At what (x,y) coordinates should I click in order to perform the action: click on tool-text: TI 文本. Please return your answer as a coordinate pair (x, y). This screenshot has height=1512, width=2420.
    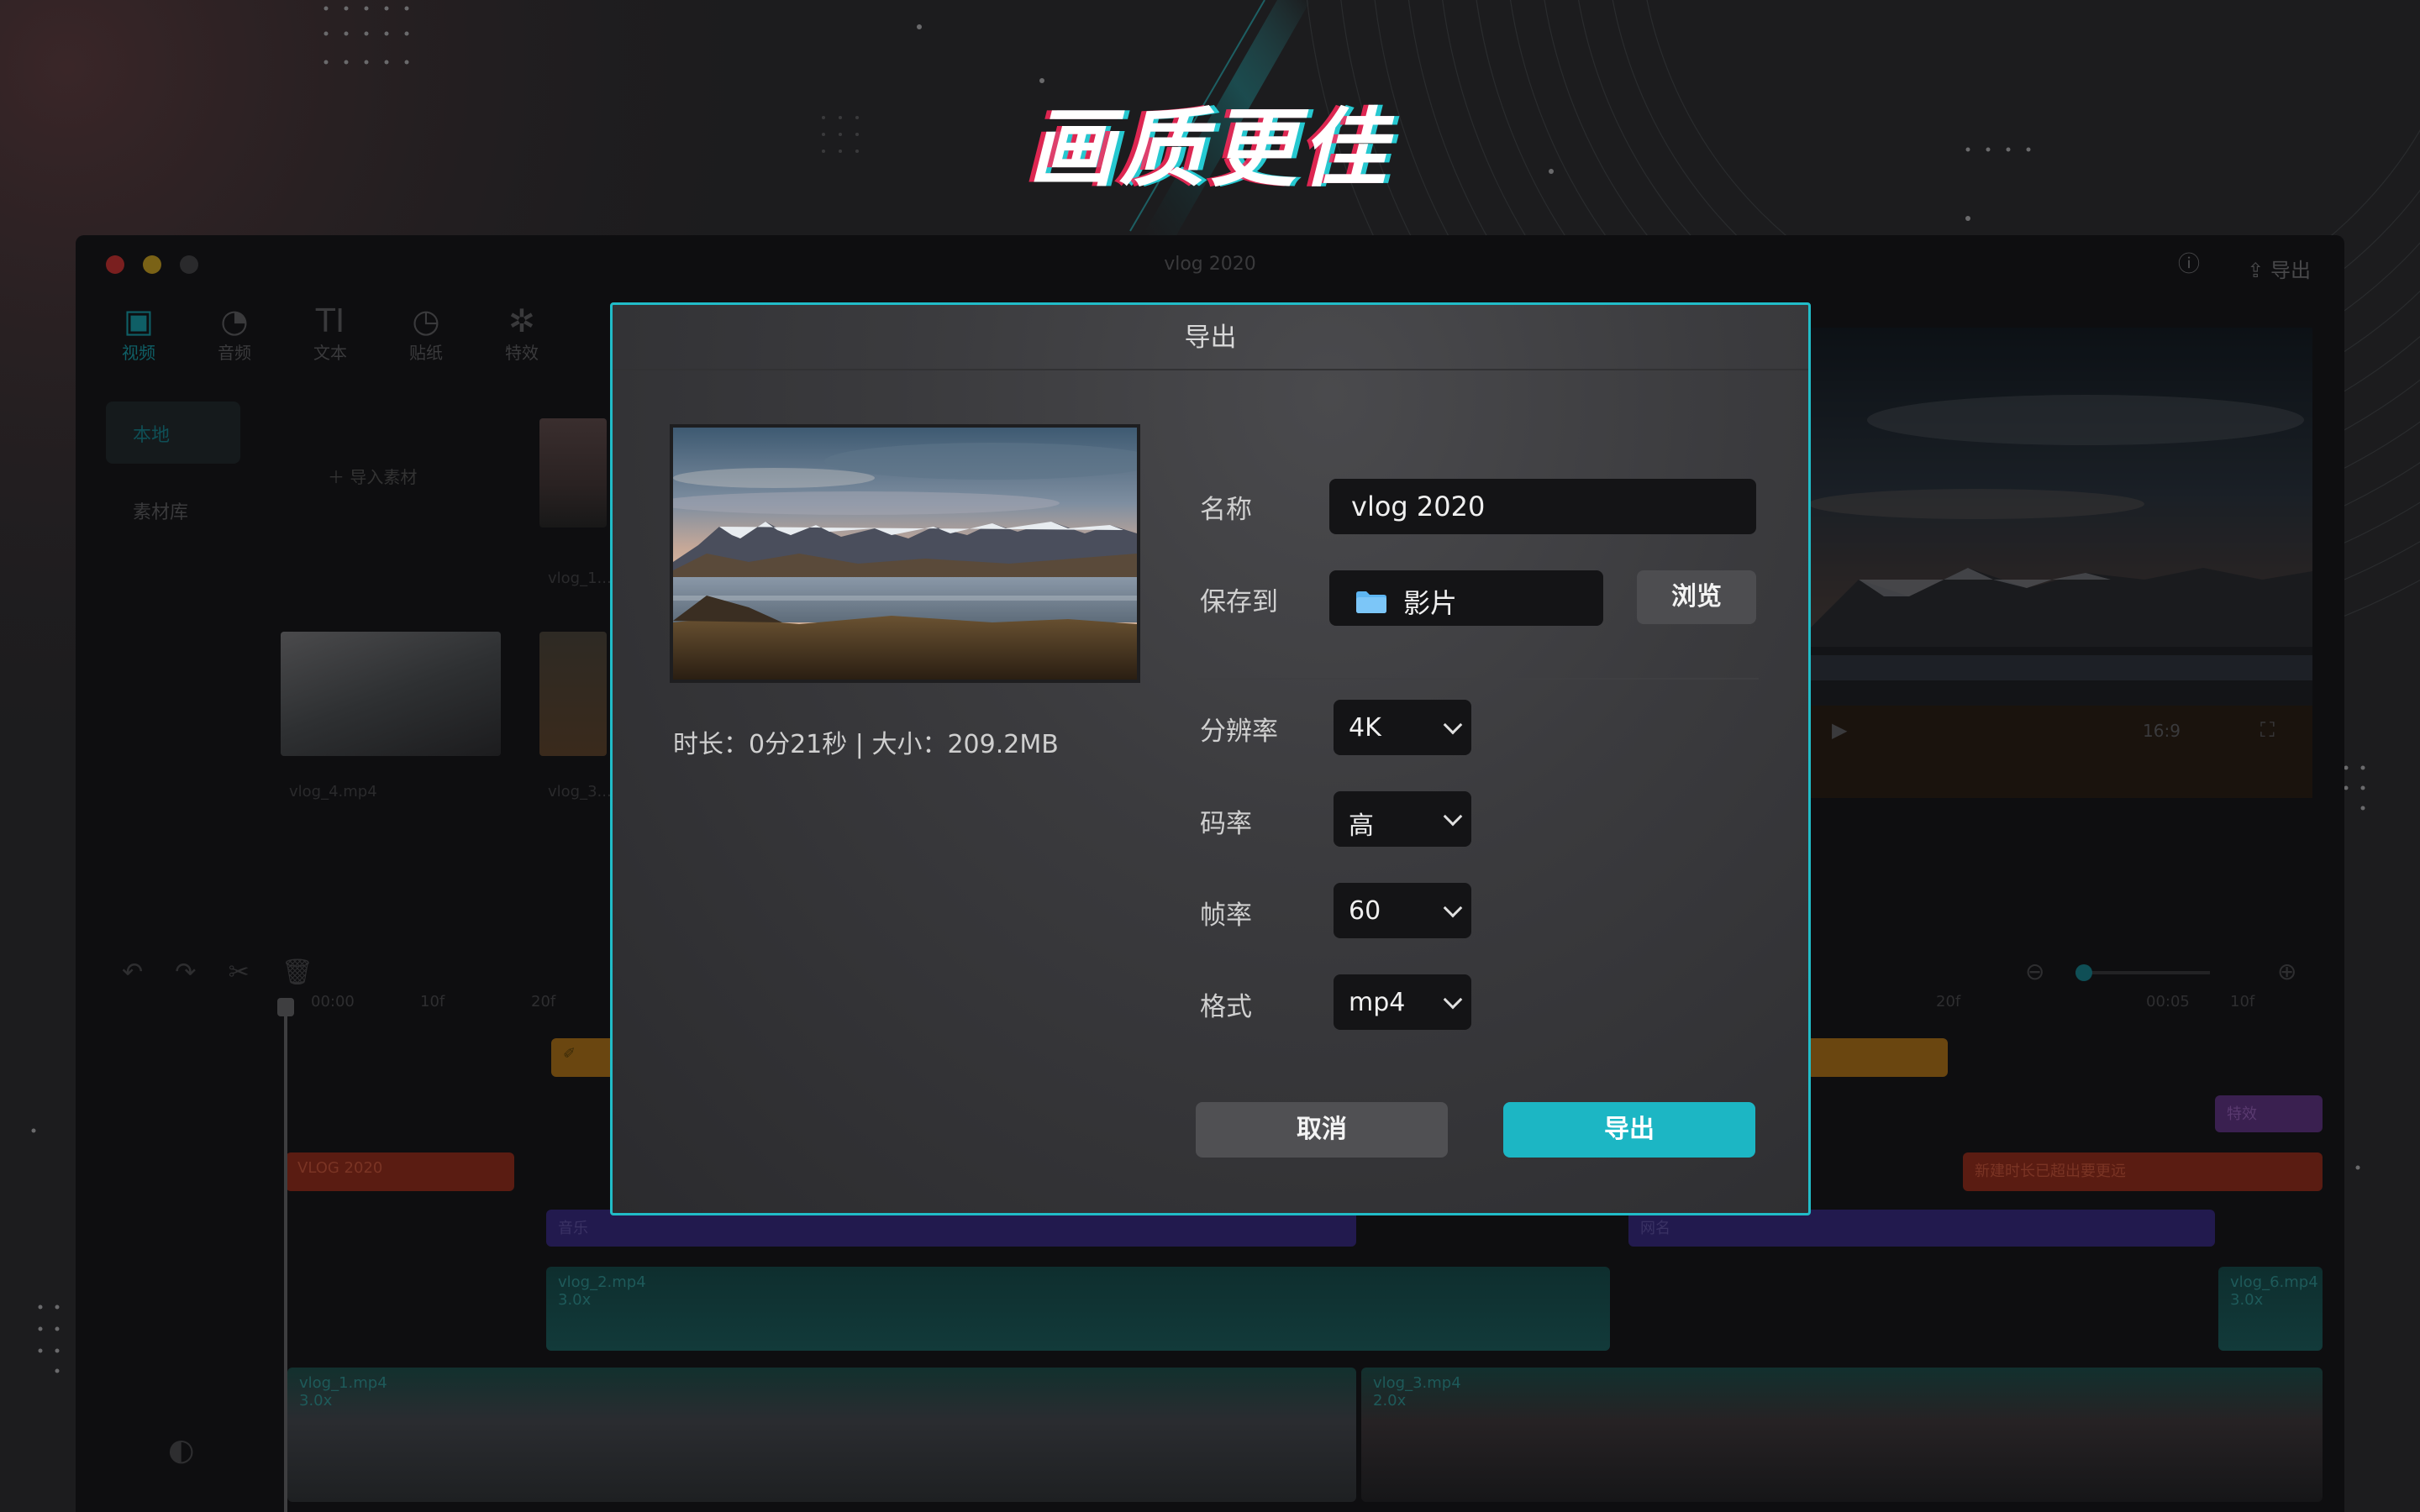
    Looking at the image, I should click on (330, 333).